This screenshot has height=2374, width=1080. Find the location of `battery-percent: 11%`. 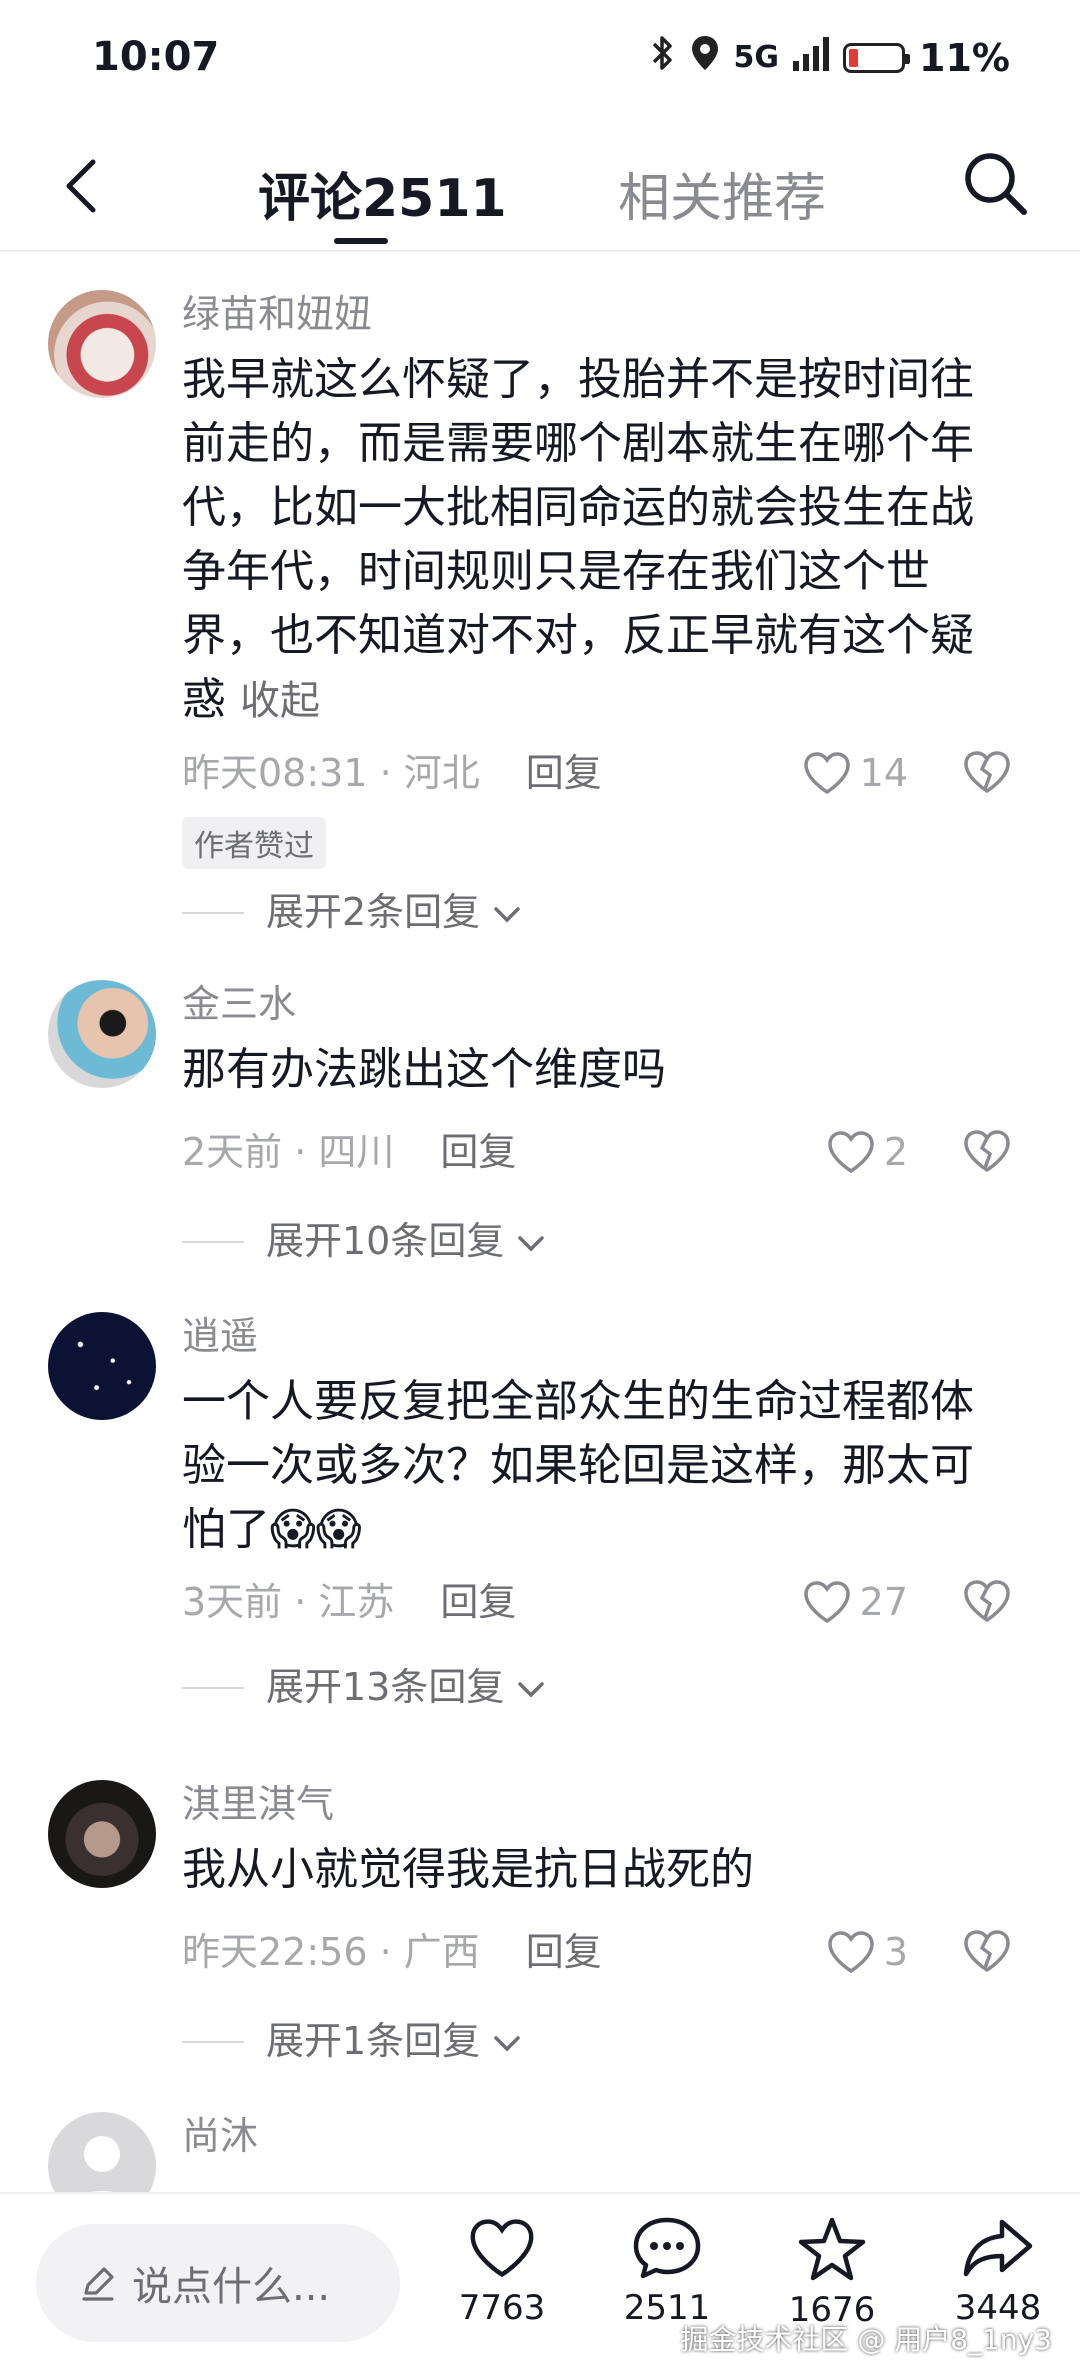

battery-percent: 11% is located at coordinates (964, 57).